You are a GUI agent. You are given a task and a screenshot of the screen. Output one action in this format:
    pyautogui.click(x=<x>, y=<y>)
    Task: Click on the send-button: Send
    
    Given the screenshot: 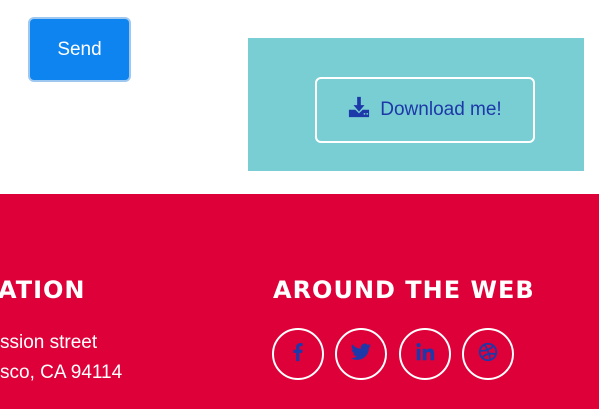 What is the action you would take?
    pyautogui.click(x=79, y=49)
    